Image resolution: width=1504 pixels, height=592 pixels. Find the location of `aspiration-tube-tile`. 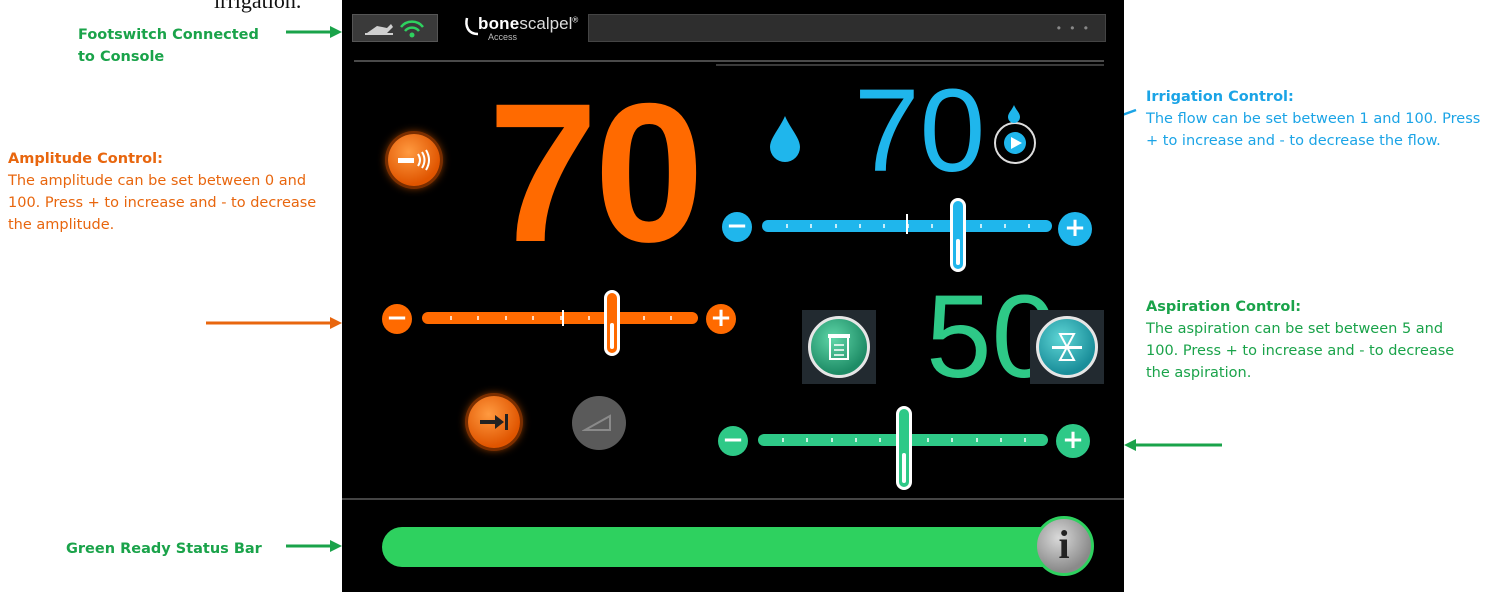

aspiration-tube-tile is located at coordinates (1067, 347).